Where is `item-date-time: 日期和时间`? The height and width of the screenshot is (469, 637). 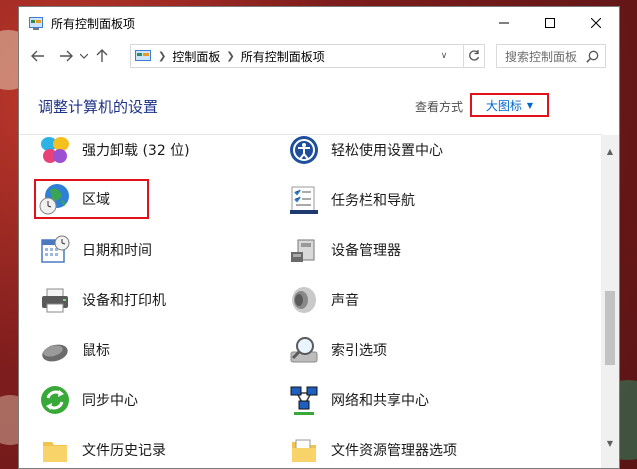
item-date-time: 日期和时间 is located at coordinates (95, 250).